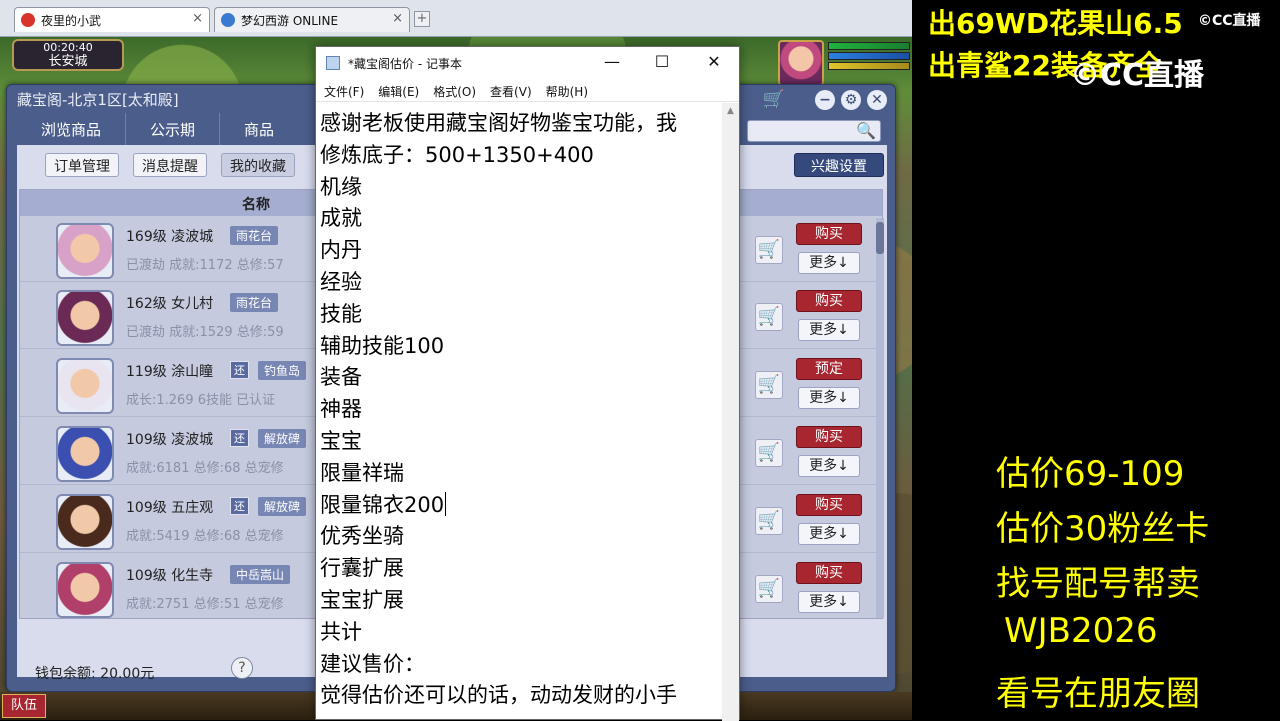  I want to click on nav-goods: 商品, so click(249, 129).